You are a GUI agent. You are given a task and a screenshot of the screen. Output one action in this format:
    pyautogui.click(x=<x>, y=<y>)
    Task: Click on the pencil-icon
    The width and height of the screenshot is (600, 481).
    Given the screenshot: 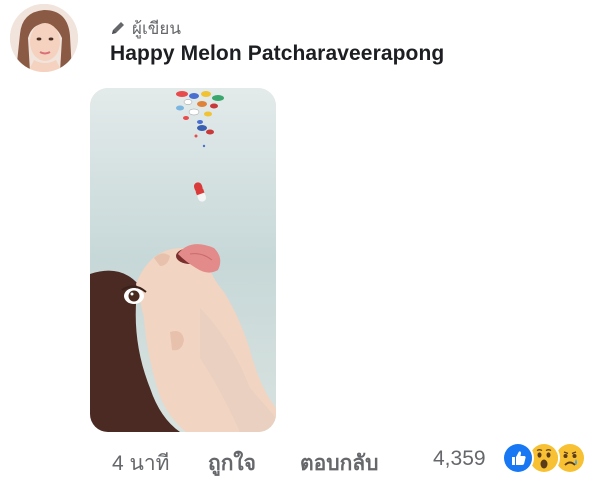 What is the action you would take?
    pyautogui.click(x=118, y=28)
    